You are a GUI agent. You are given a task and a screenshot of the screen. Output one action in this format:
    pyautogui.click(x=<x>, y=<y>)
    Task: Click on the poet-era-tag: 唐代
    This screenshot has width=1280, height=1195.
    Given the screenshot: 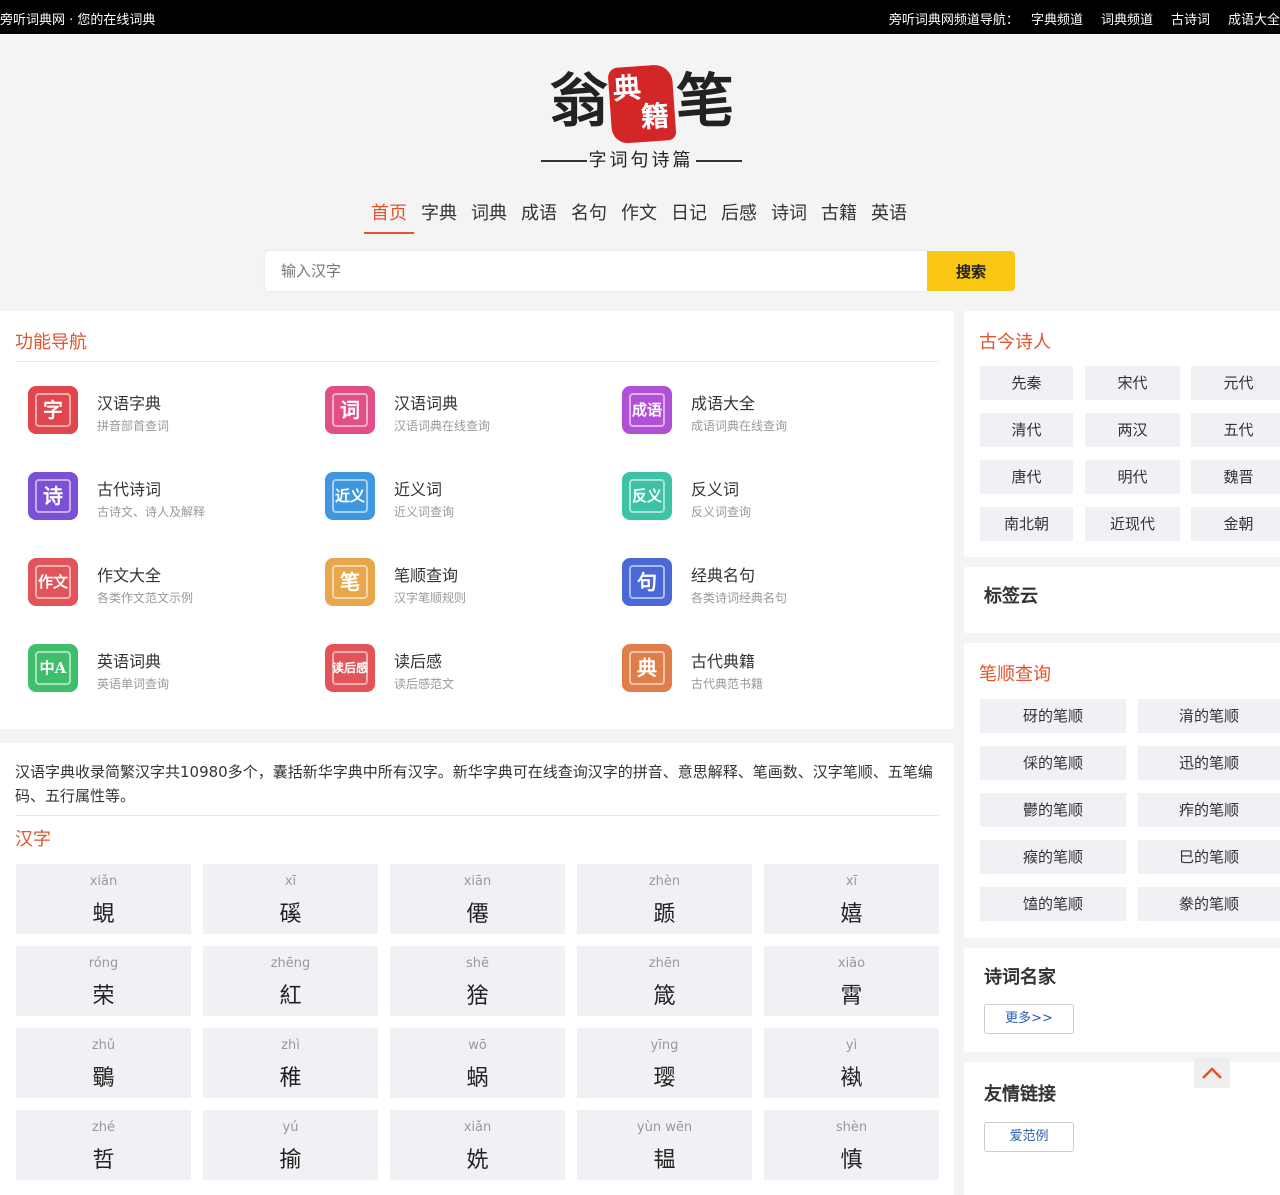 What is the action you would take?
    pyautogui.click(x=1026, y=477)
    